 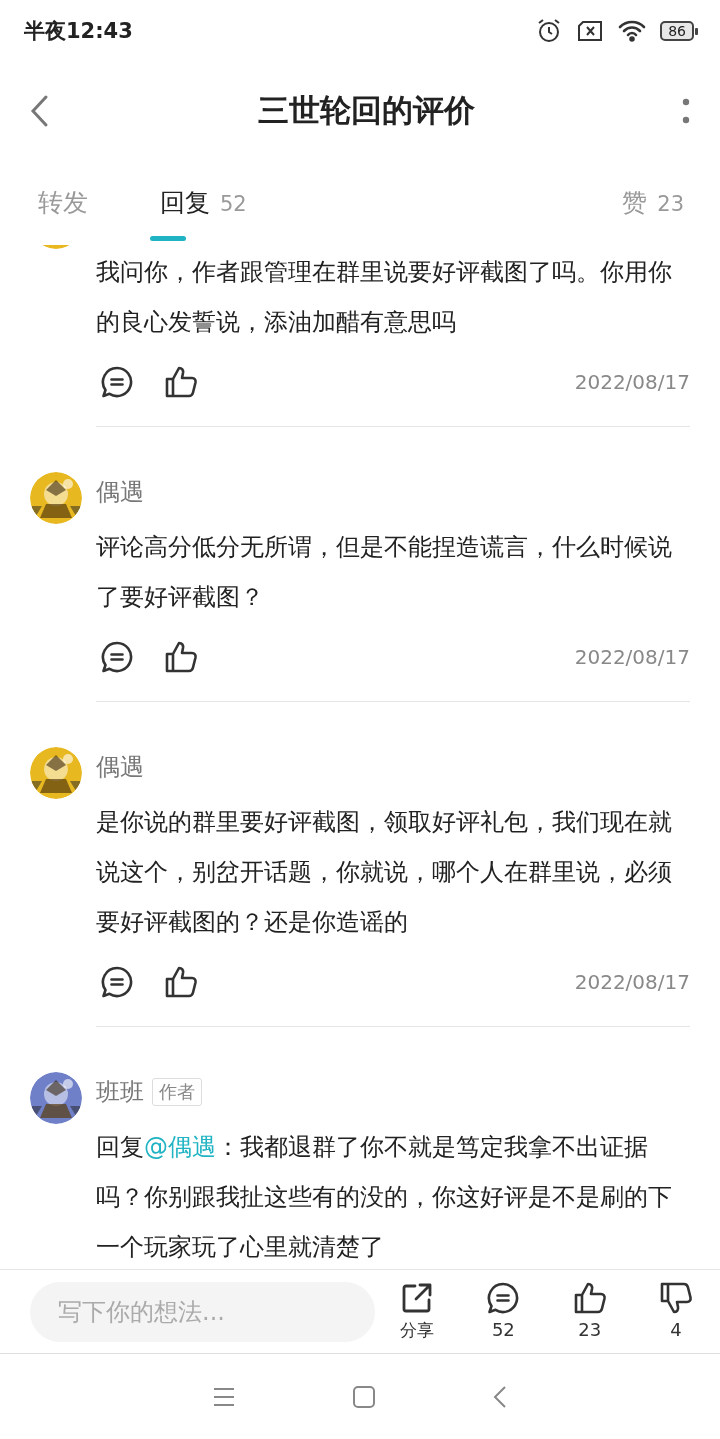 What do you see at coordinates (177, 1092) in the screenshot?
I see `author-badge: 作者` at bounding box center [177, 1092].